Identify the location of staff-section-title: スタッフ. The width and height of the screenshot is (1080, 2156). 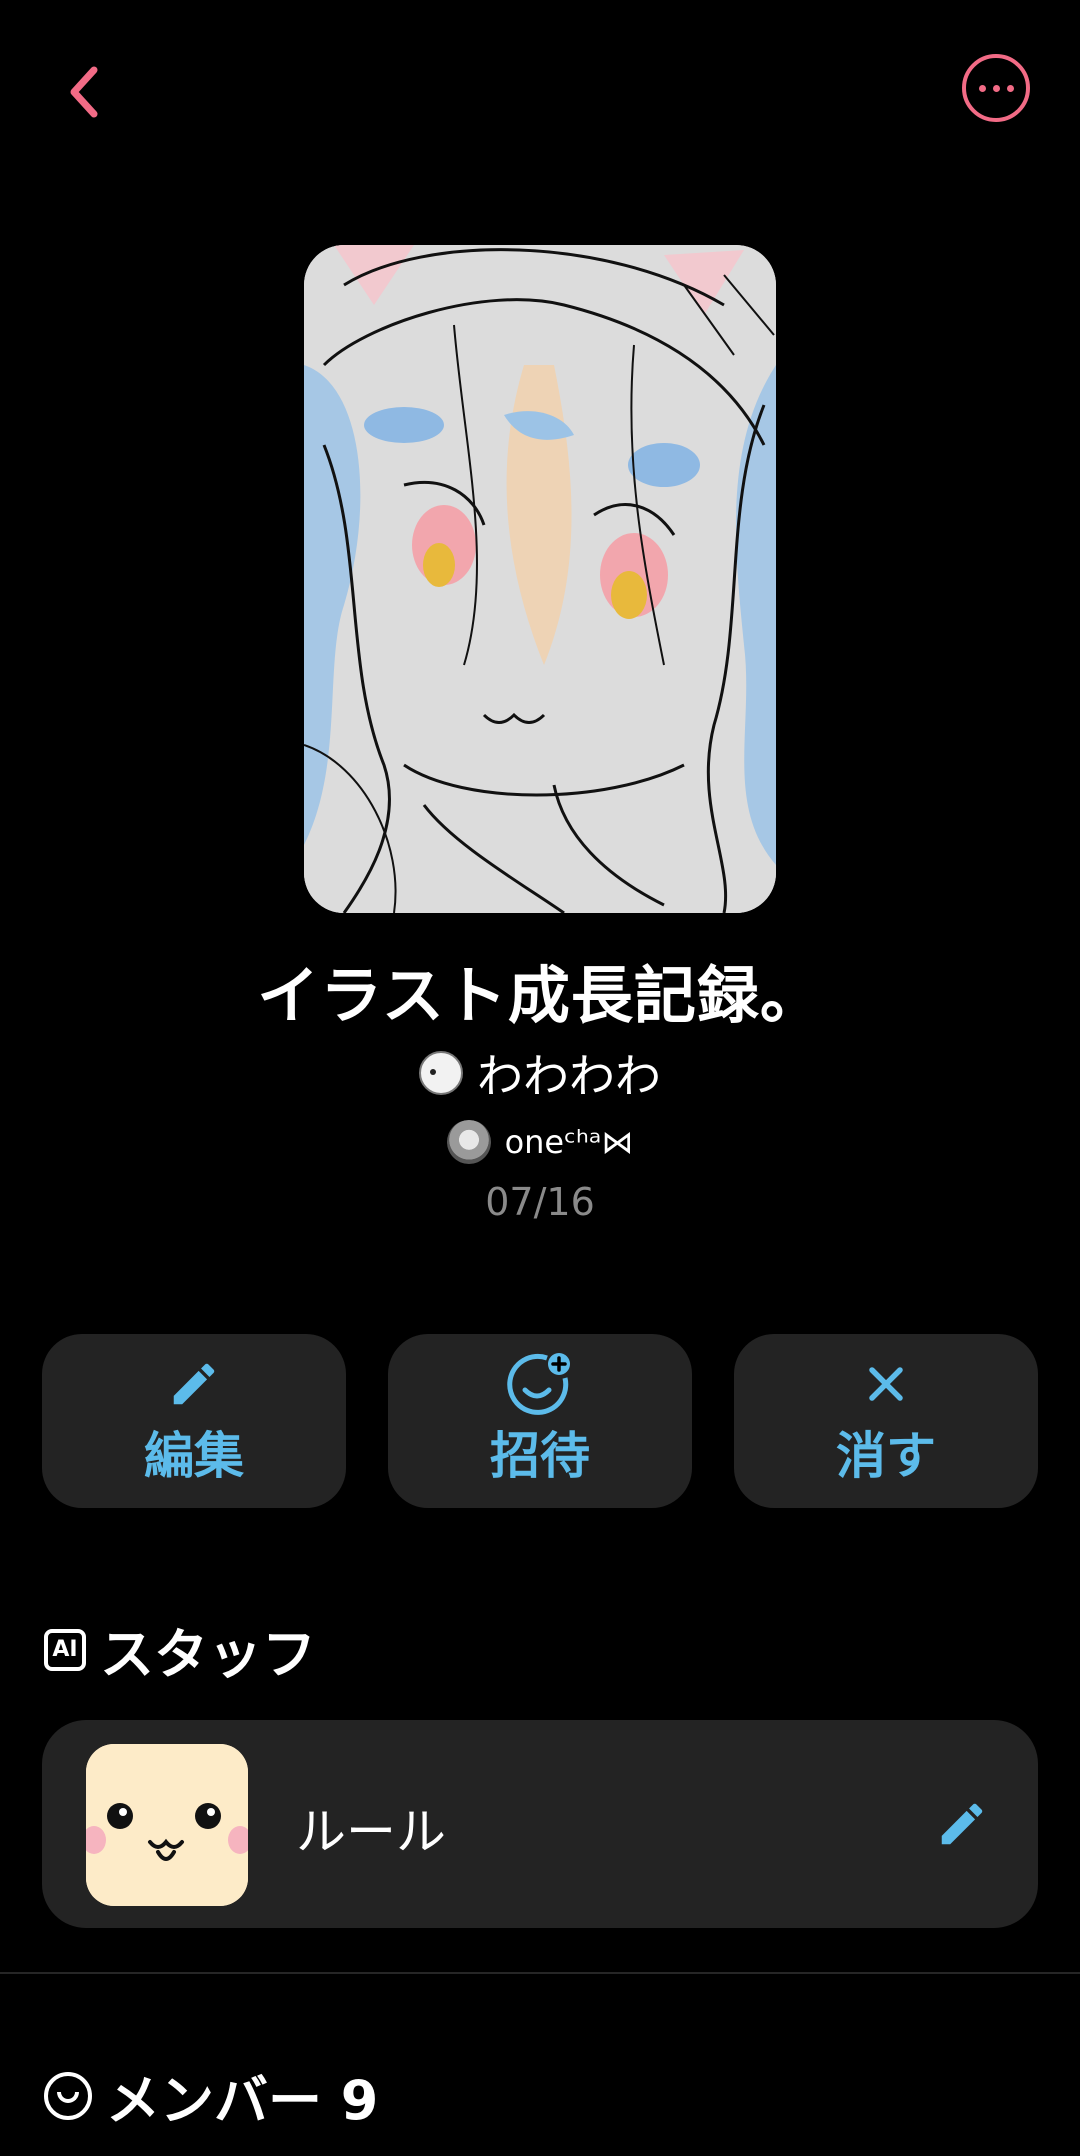
(208, 1654).